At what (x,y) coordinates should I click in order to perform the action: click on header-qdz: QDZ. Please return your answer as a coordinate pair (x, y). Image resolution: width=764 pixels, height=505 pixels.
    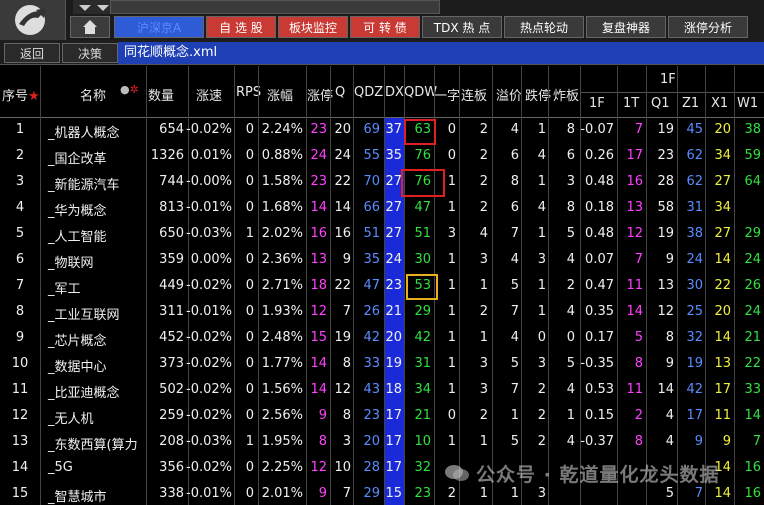
    Looking at the image, I should click on (368, 92).